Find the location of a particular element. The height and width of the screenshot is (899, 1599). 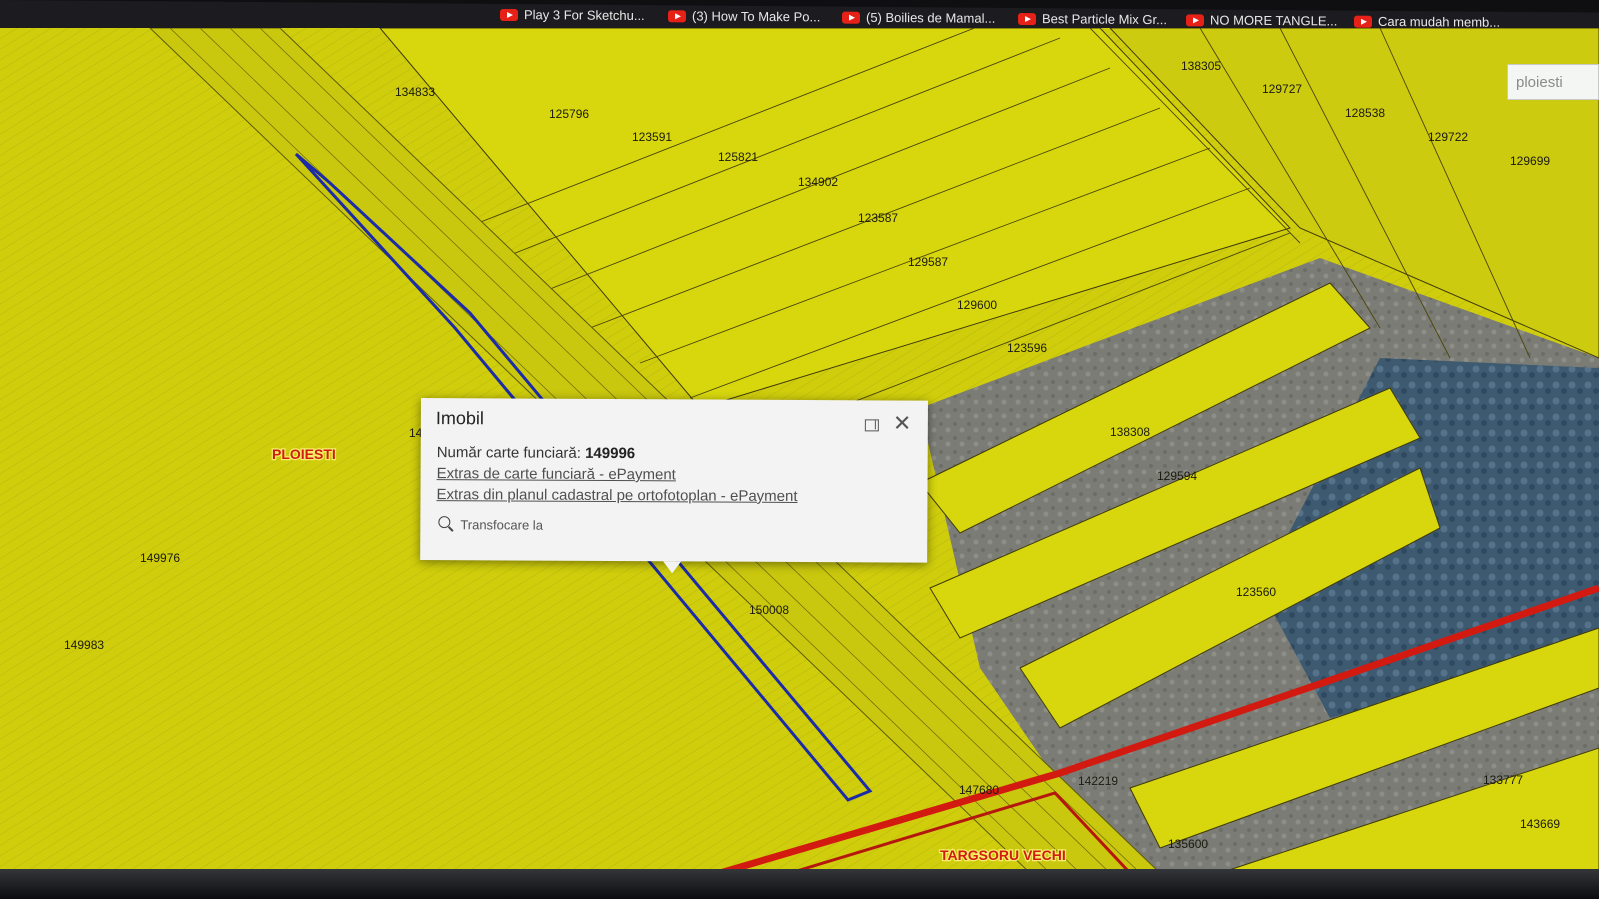

zoom-to-button: Transfocare la is located at coordinates (490, 524).